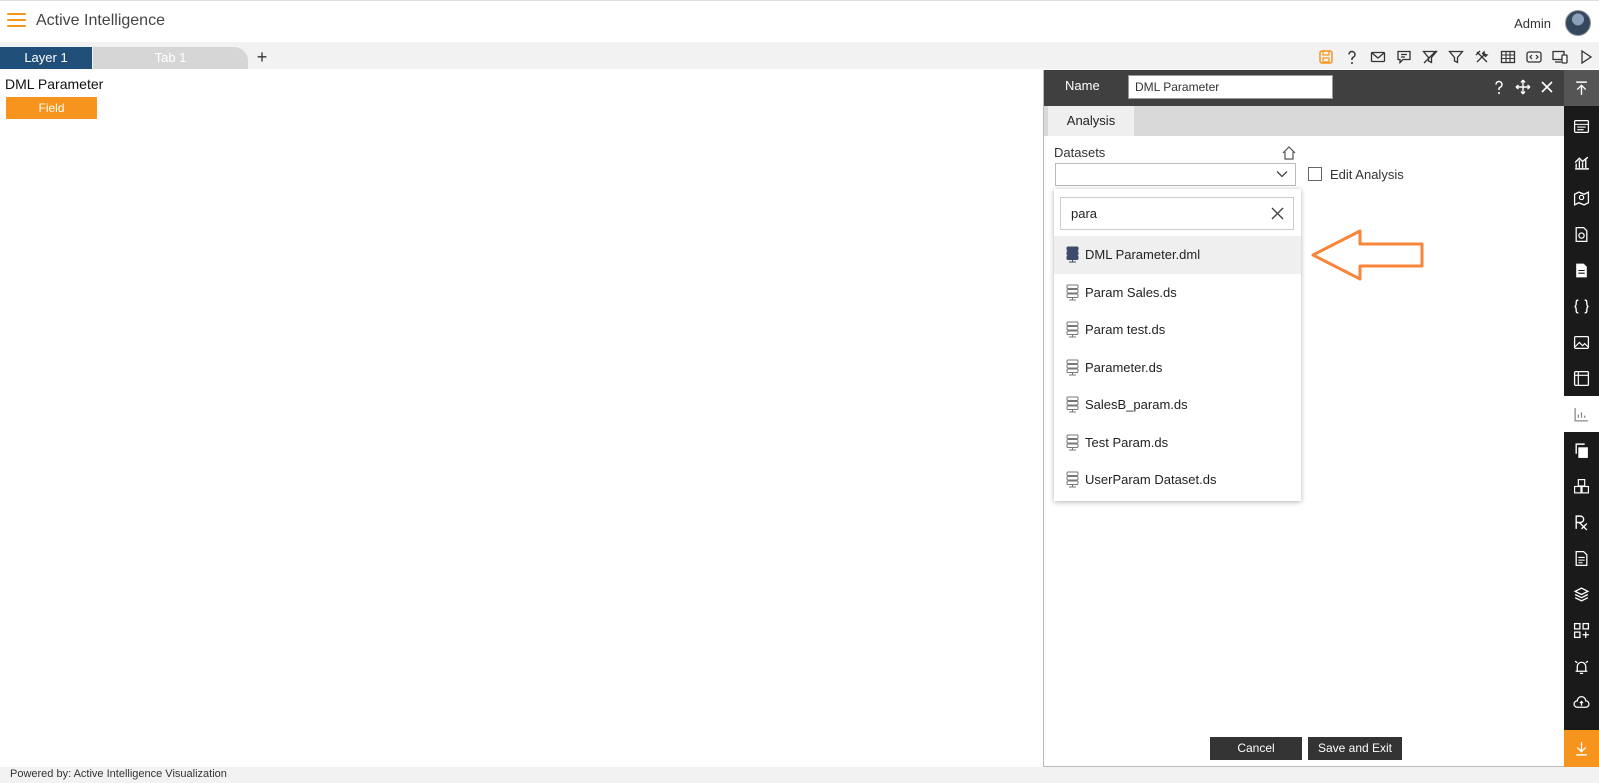 The height and width of the screenshot is (783, 1599). What do you see at coordinates (1177, 293) in the screenshot?
I see `dataset-list-item: Param Sales.ds` at bounding box center [1177, 293].